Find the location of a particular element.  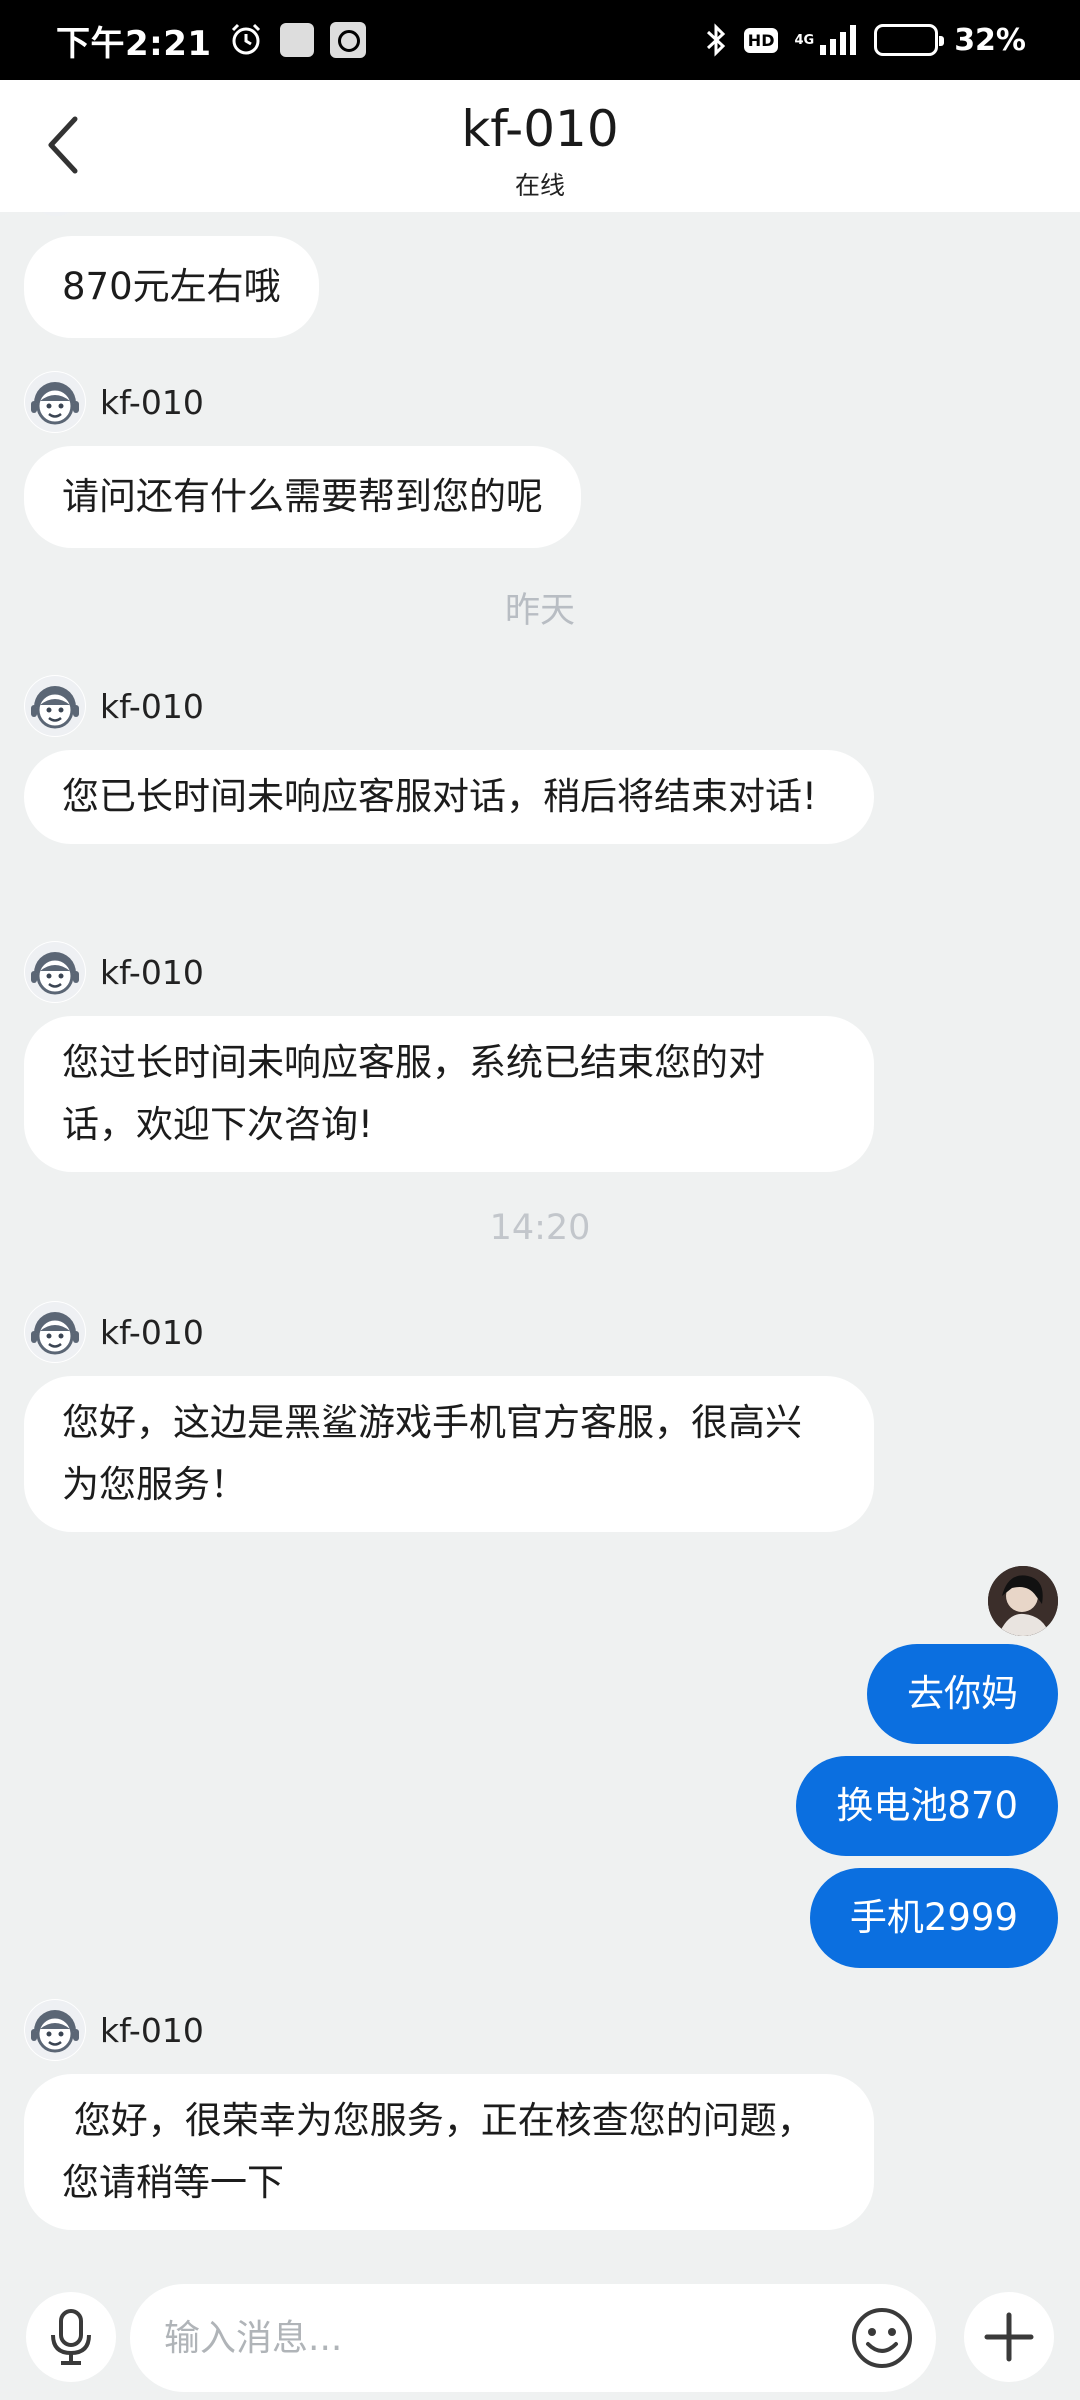

agent-message: kf-010 您已长时间未响应客服对话，稍后将结束对话! is located at coordinates (449, 759).